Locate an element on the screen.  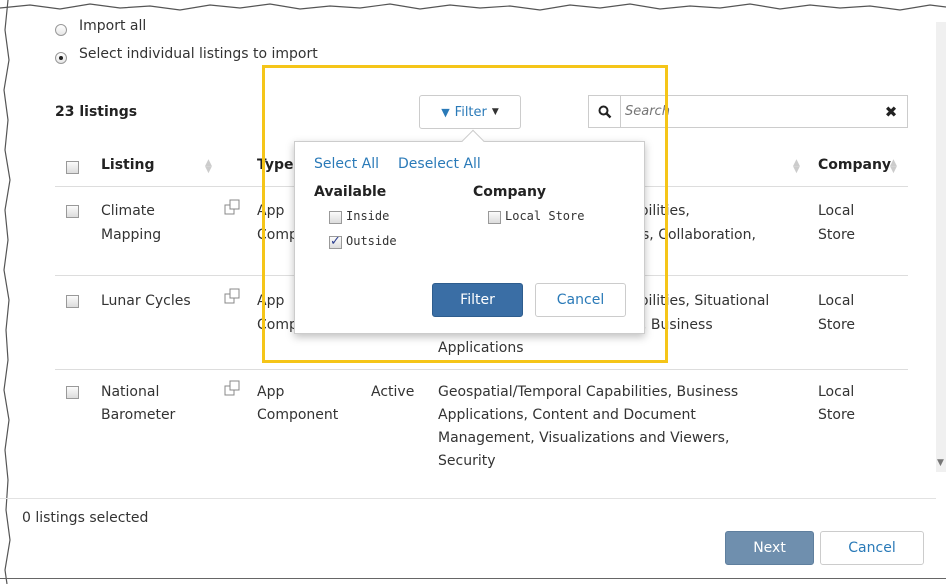
deselect-all-link: Deselect All is located at coordinates (439, 164).